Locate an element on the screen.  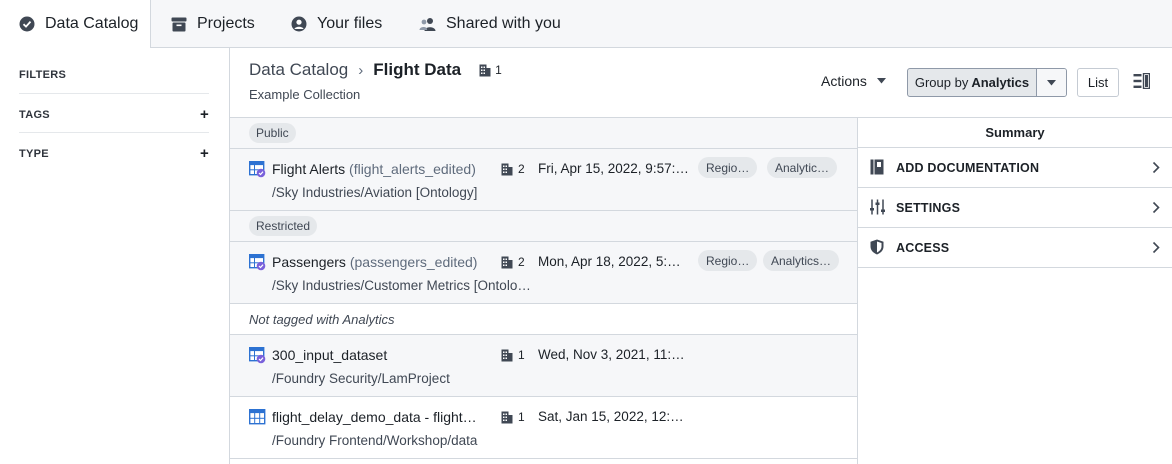
dataset-path: /Sky Industries/Aviation [Ontology] is located at coordinates (375, 192).